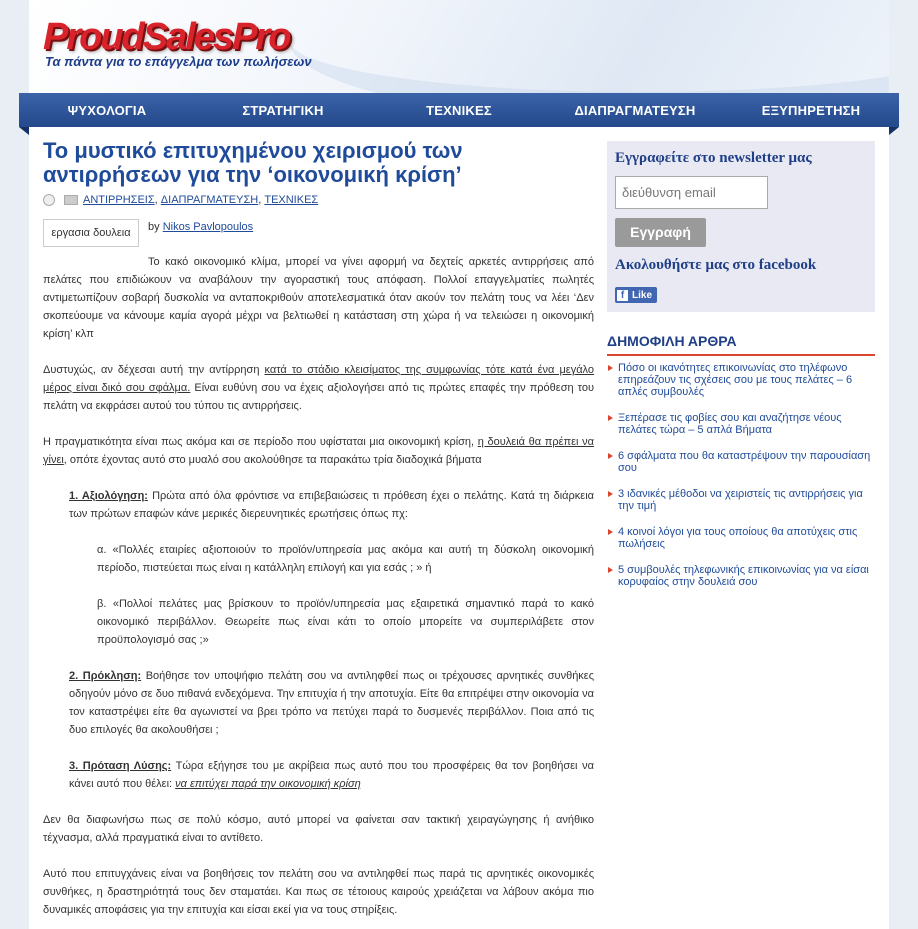  I want to click on like-label: Like, so click(642, 295).